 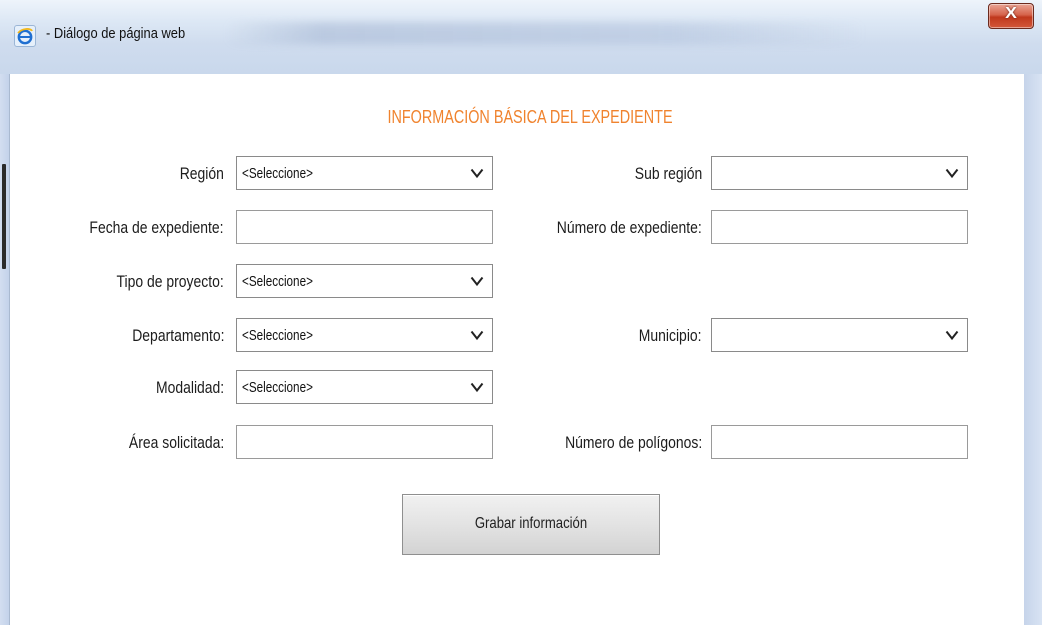 I want to click on sub-region-label: Sub región, so click(x=668, y=173).